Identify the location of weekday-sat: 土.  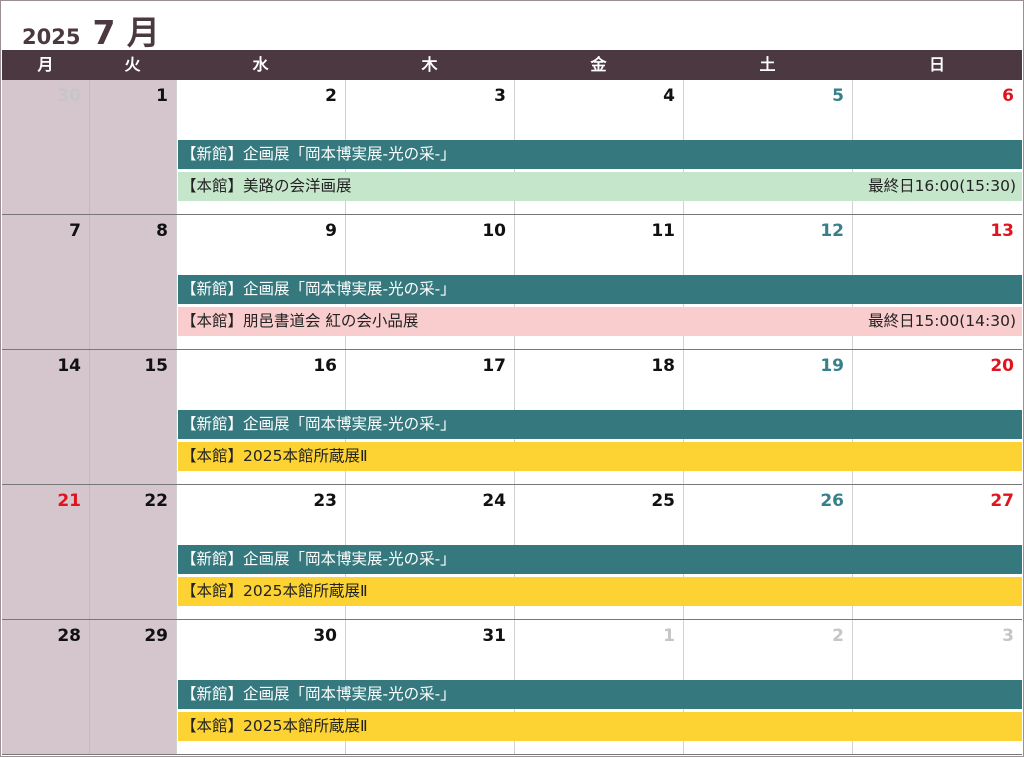
(767, 64).